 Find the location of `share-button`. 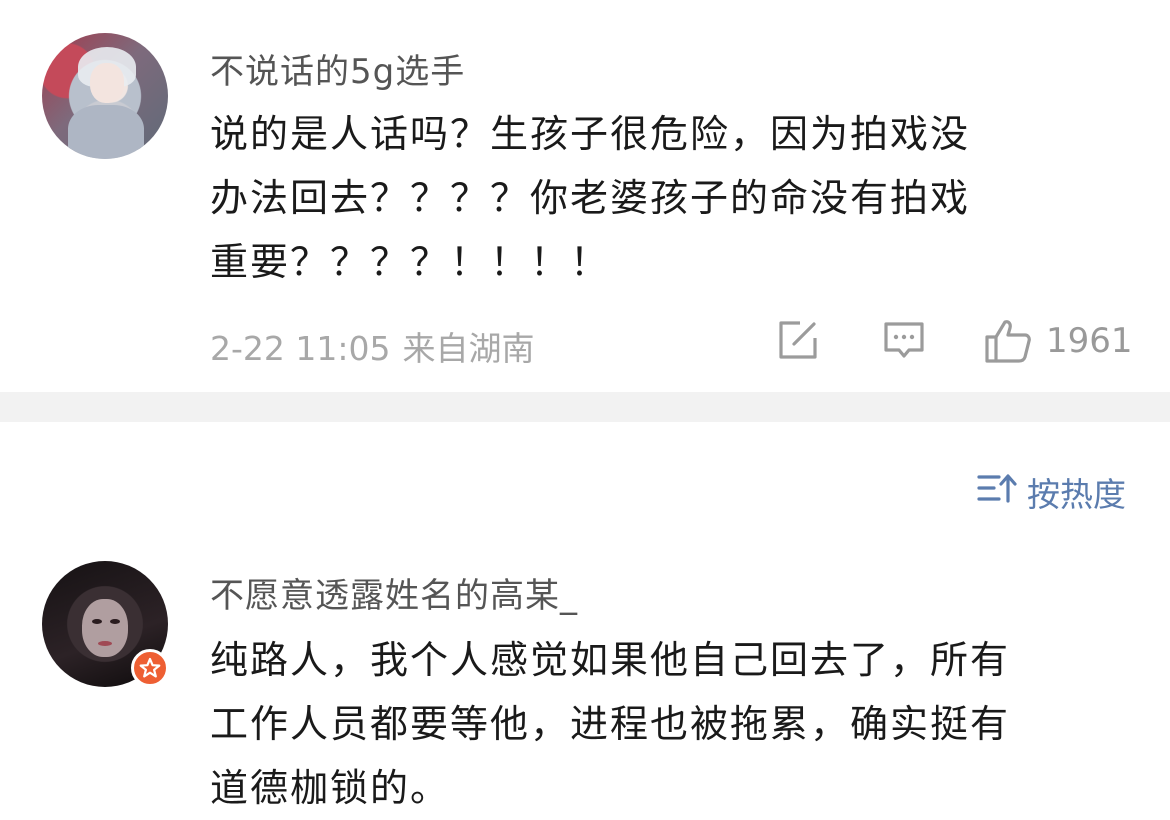

share-button is located at coordinates (798, 340).